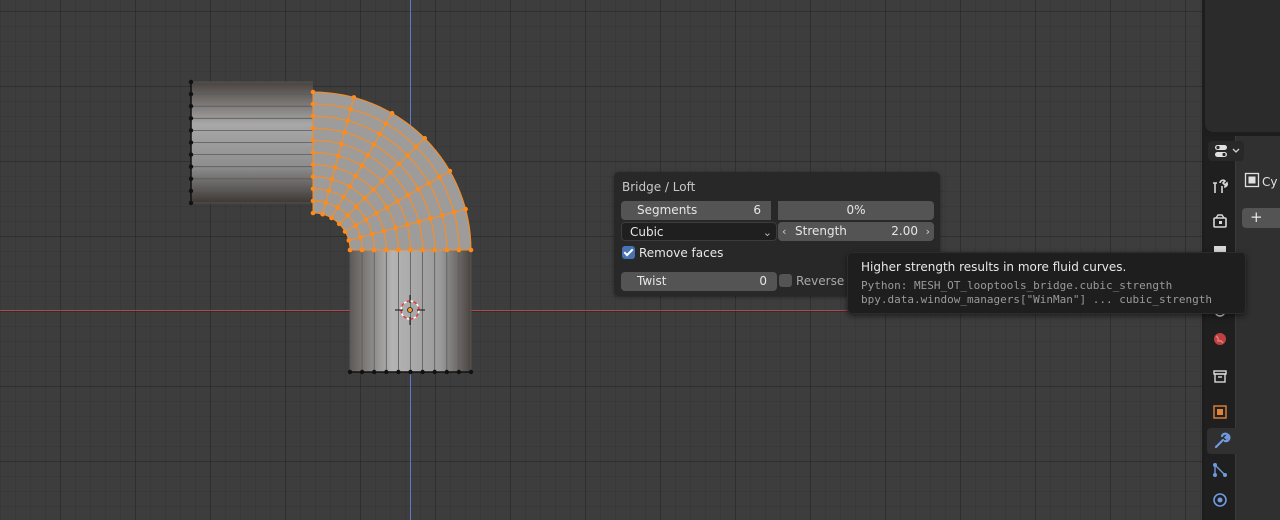 The image size is (1280, 520). What do you see at coordinates (856, 210) in the screenshot?
I see `minimum-width-slider: 0%` at bounding box center [856, 210].